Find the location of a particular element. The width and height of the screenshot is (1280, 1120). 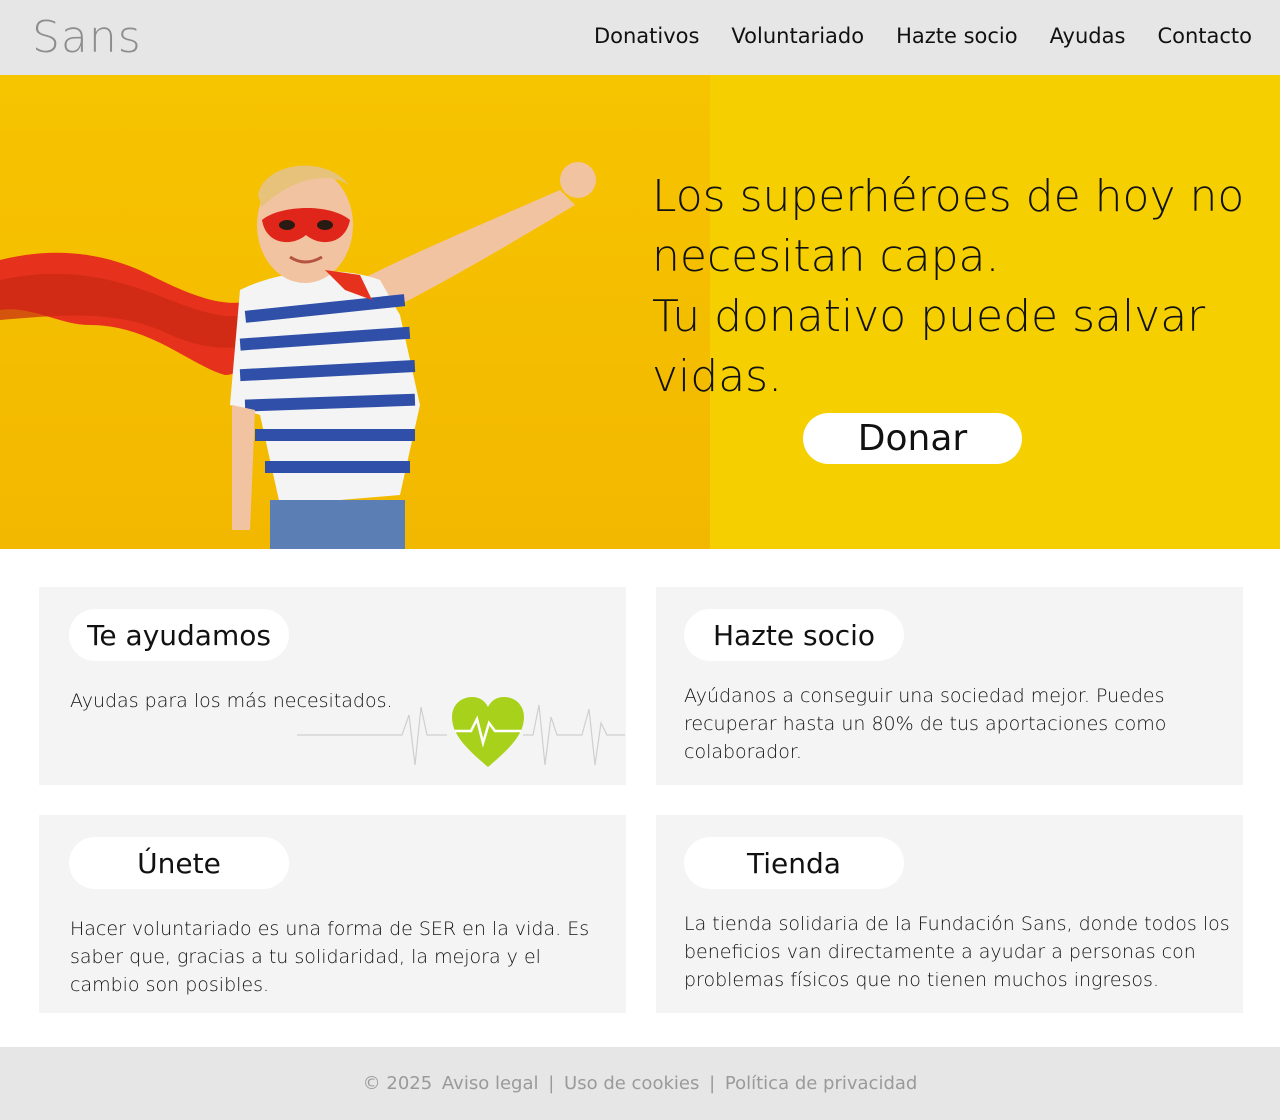

nav-item-hazte-socio: Hazte socio is located at coordinates (957, 36).